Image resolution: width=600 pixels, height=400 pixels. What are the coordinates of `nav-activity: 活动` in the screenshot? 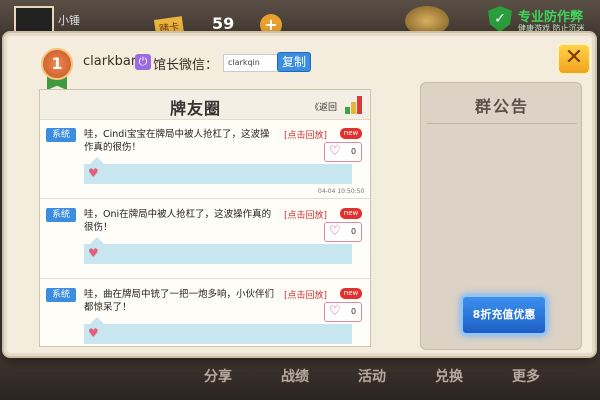 It's located at (372, 376).